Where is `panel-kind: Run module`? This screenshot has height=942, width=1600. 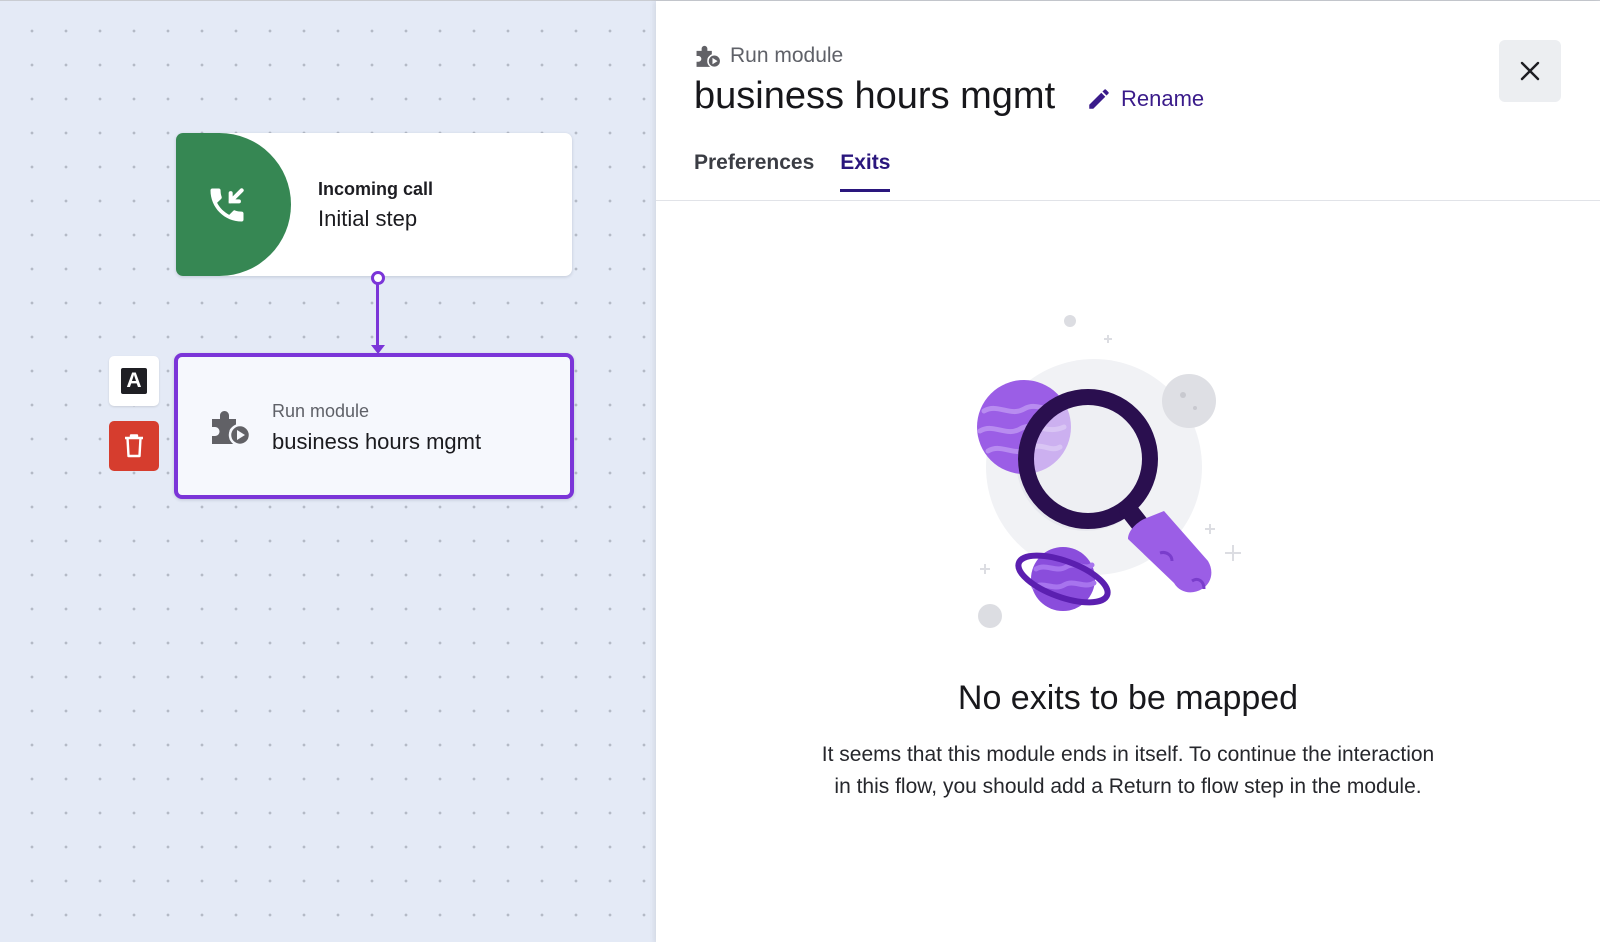
panel-kind: Run module is located at coordinates (768, 56).